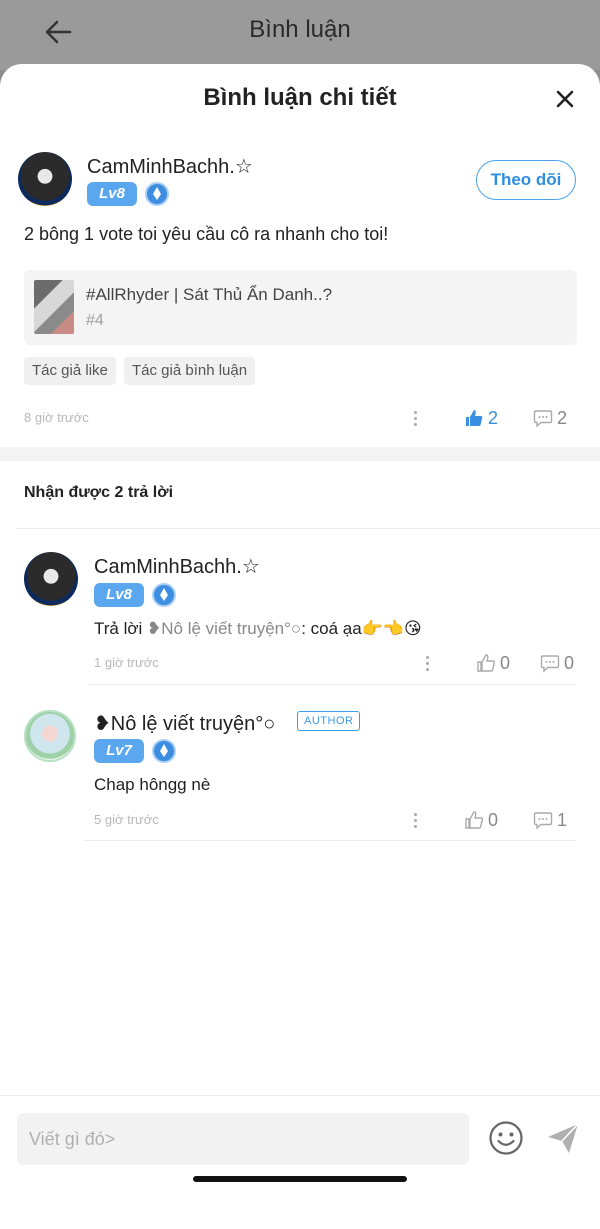 The image size is (600, 1229). I want to click on reply-time: 1 giờ trước, so click(126, 662).